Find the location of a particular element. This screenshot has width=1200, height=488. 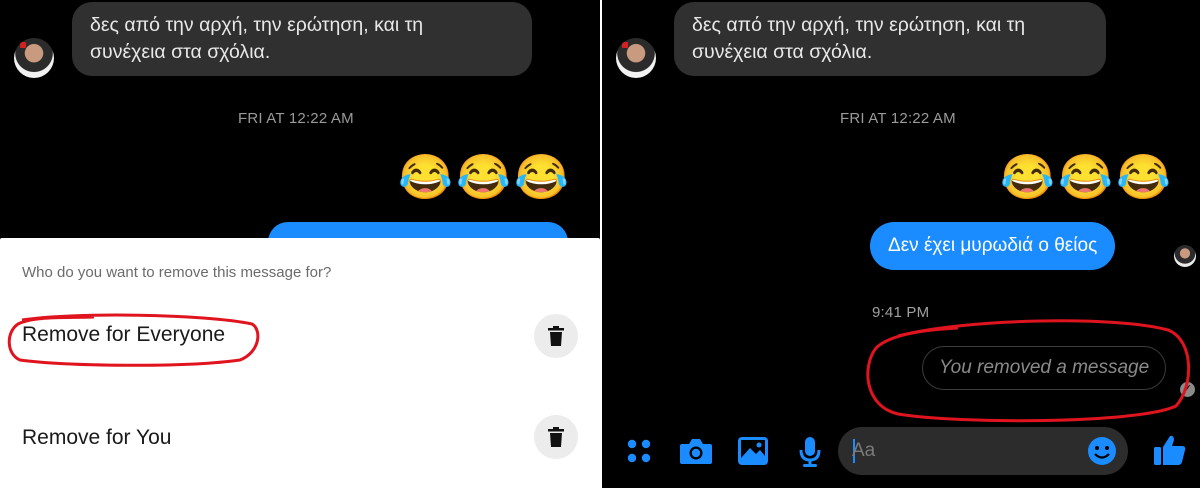

emoji-icon is located at coordinates (1102, 451).